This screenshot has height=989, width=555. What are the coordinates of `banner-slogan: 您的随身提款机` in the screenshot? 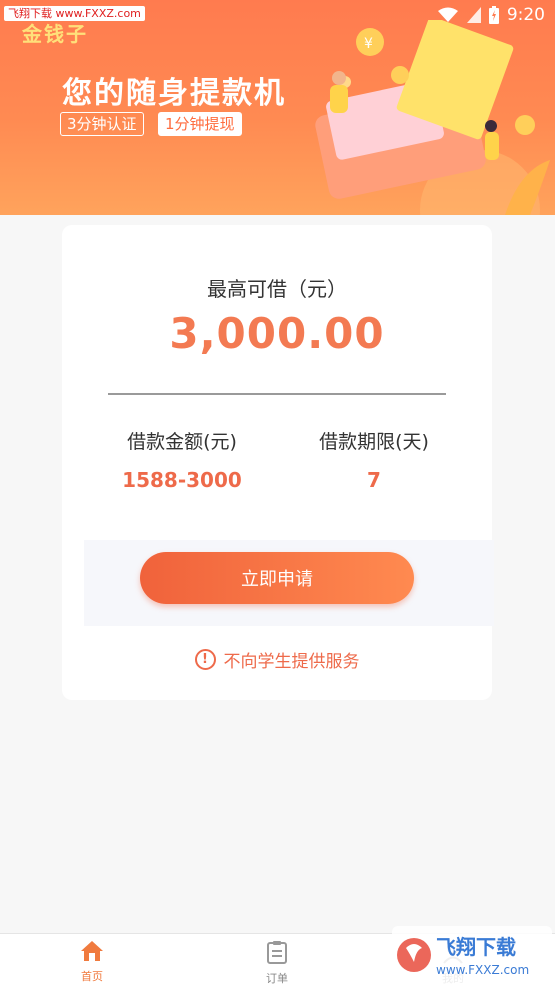 It's located at (174, 93).